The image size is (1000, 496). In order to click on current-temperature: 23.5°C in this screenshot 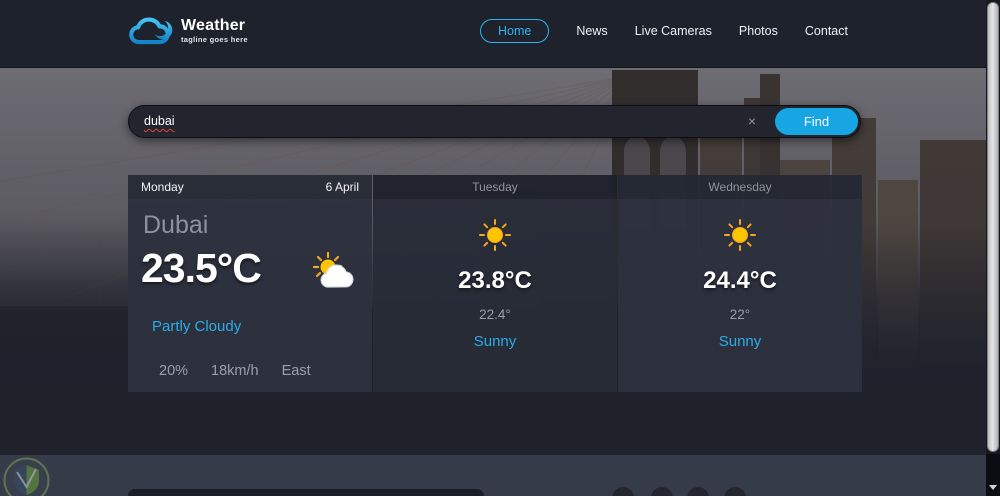, I will do `click(201, 268)`.